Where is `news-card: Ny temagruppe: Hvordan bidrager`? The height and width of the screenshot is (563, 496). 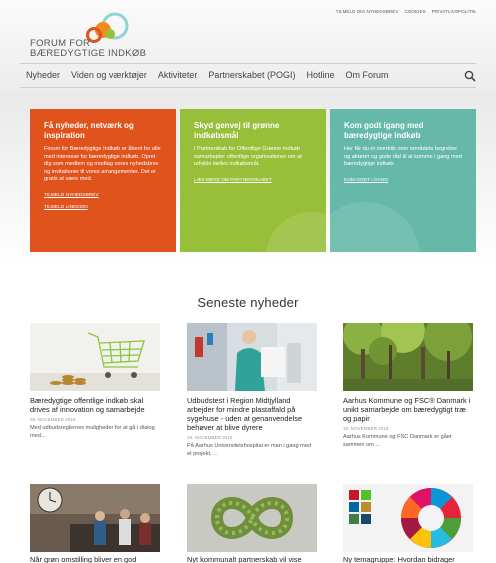
news-card: Ny temagruppe: Hvordan bidrager is located at coordinates (408, 523).